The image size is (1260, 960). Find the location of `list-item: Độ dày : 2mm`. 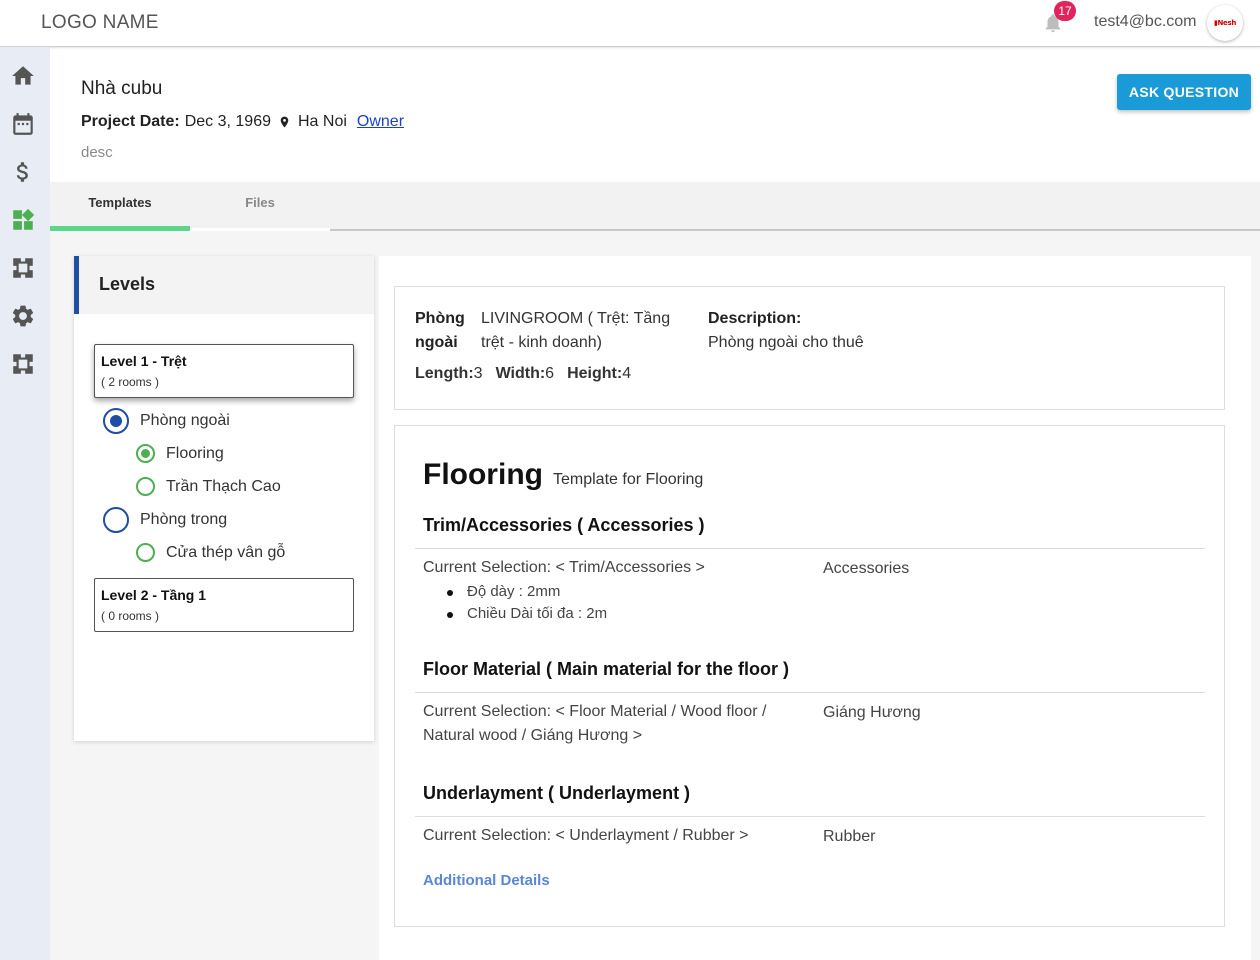

list-item: Độ dày : 2mm is located at coordinates (526, 592).